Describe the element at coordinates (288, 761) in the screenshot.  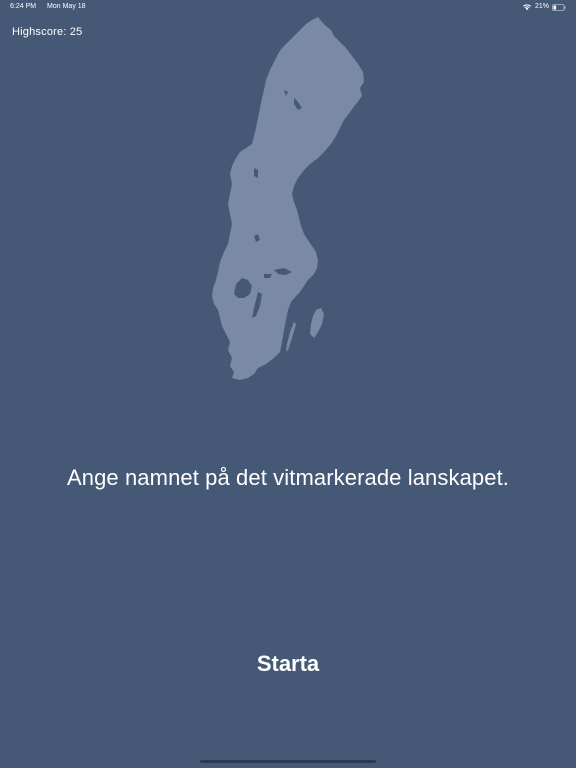
I see `home-indicator` at that location.